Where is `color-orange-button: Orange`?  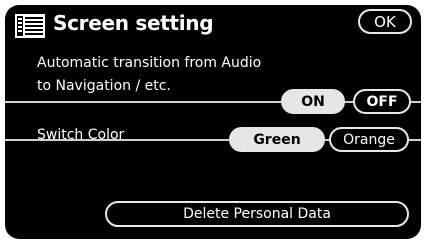
color-orange-button: Orange is located at coordinates (369, 139).